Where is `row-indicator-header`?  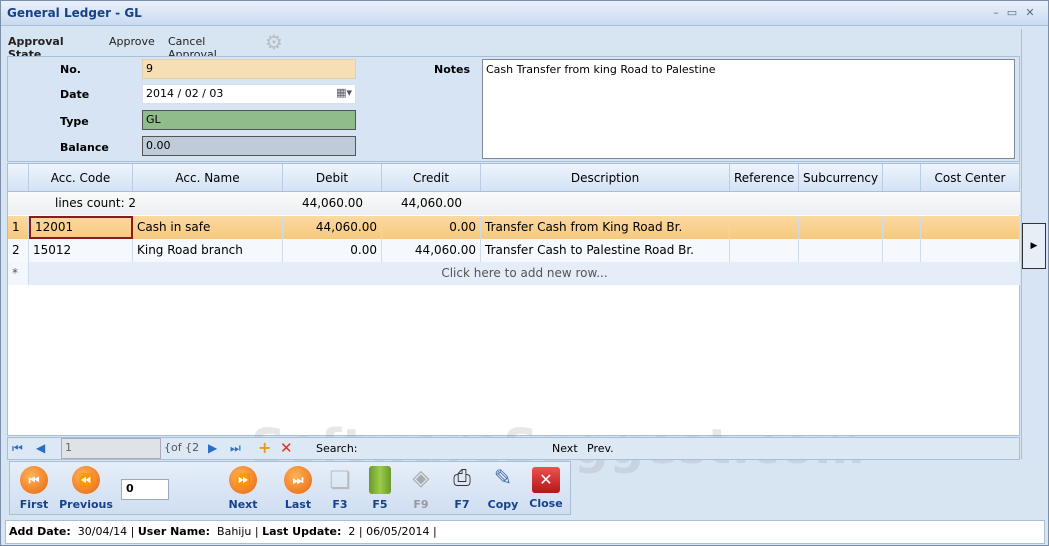
row-indicator-header is located at coordinates (18, 177).